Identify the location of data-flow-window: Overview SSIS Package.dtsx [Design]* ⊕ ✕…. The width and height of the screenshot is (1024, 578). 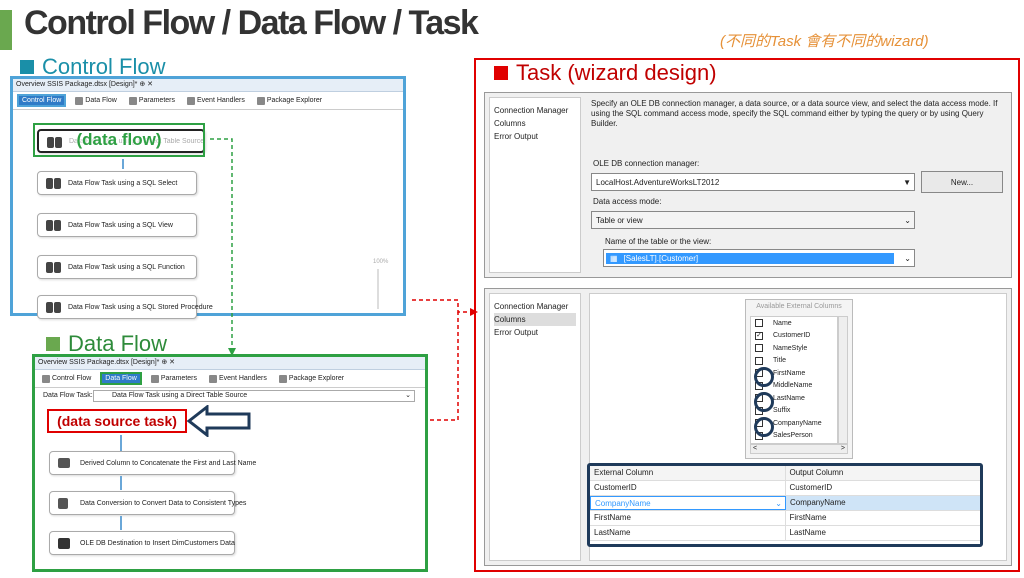
(230, 463).